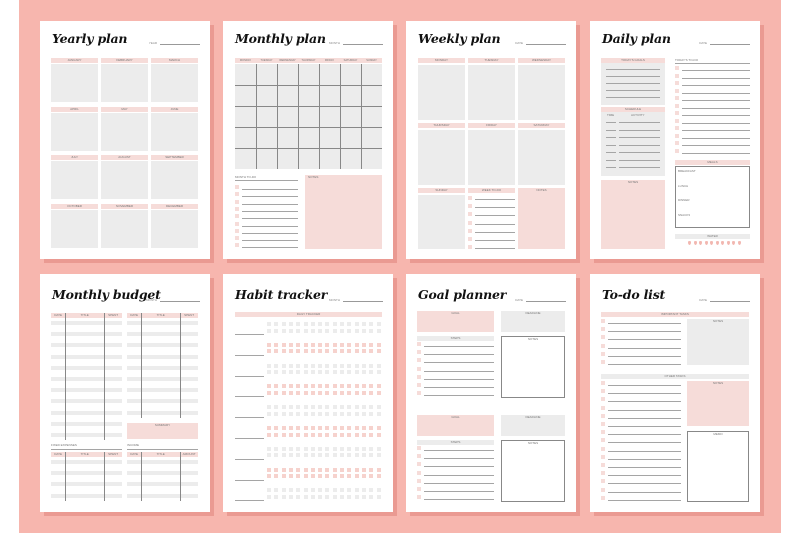 The height and width of the screenshot is (533, 800). Describe the element at coordinates (162, 431) in the screenshot. I see `summary-box: Summary` at that location.